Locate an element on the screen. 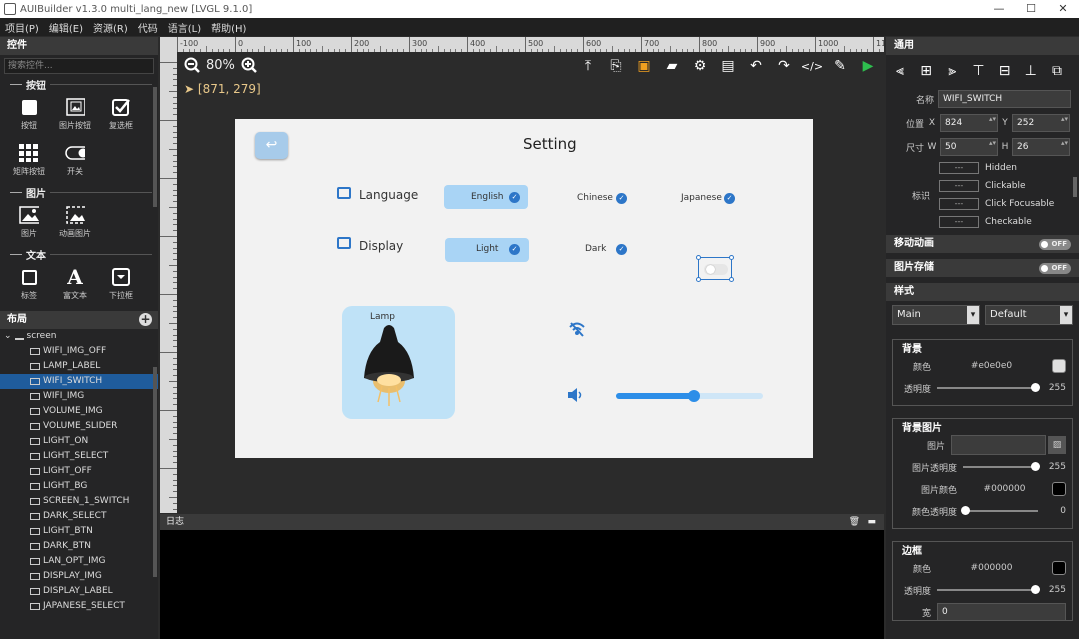 The width and height of the screenshot is (1079, 639). img-color-swatch is located at coordinates (1059, 489).